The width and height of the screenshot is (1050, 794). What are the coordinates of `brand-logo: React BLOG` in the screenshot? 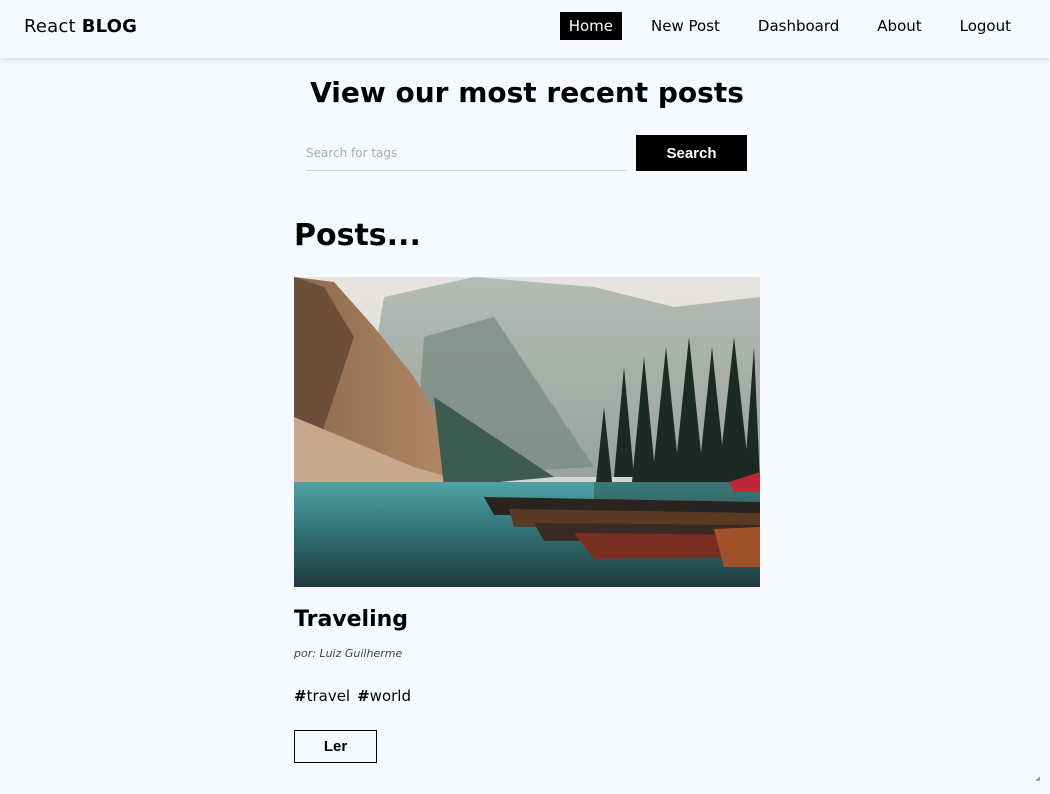 It's located at (80, 26).